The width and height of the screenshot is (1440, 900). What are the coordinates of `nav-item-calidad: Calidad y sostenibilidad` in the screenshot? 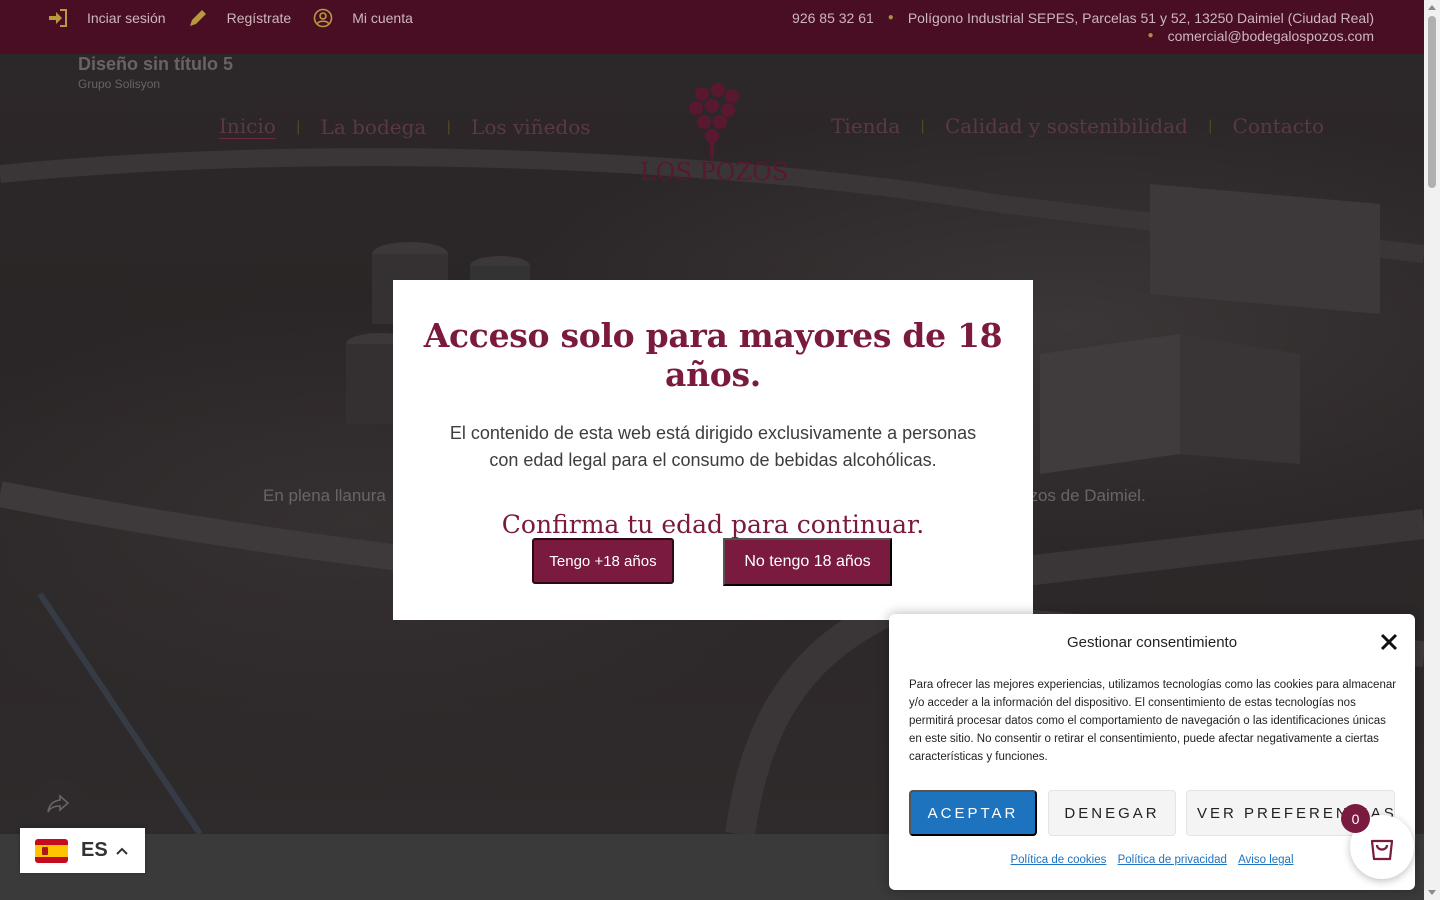 It's located at (1066, 126).